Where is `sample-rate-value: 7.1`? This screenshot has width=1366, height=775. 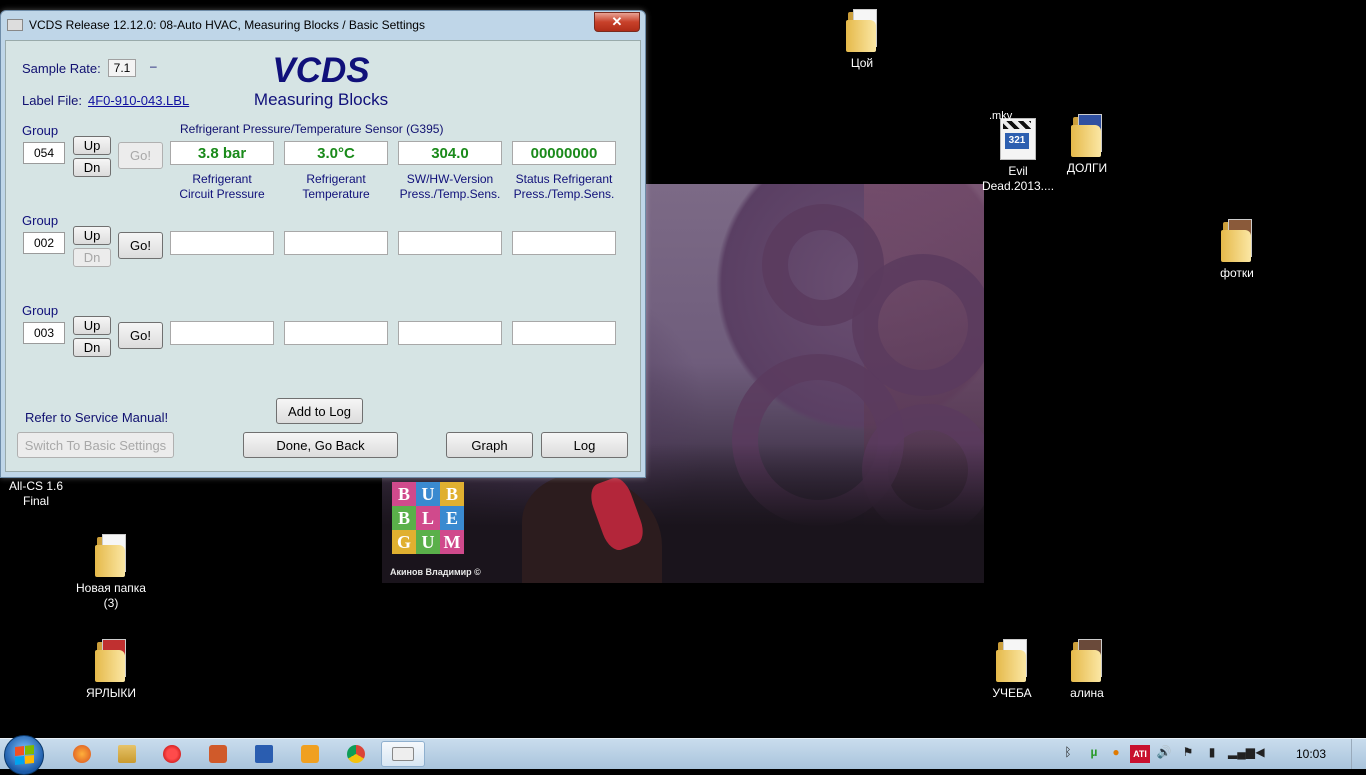 sample-rate-value: 7.1 is located at coordinates (122, 68).